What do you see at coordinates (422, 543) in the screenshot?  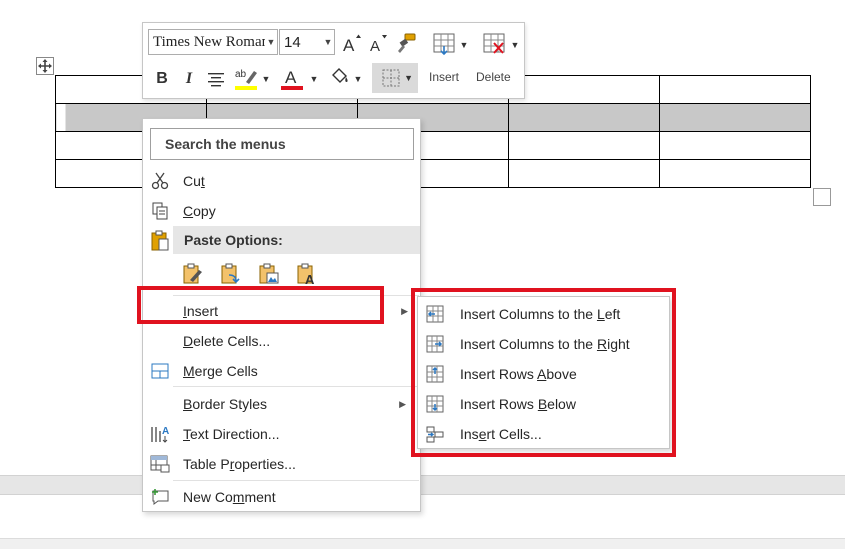 I see `page-edge` at bounding box center [422, 543].